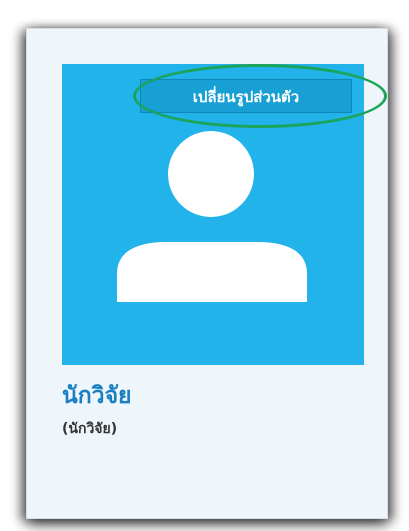  What do you see at coordinates (90, 429) in the screenshot?
I see `profile-role: (นักวิจัย)` at bounding box center [90, 429].